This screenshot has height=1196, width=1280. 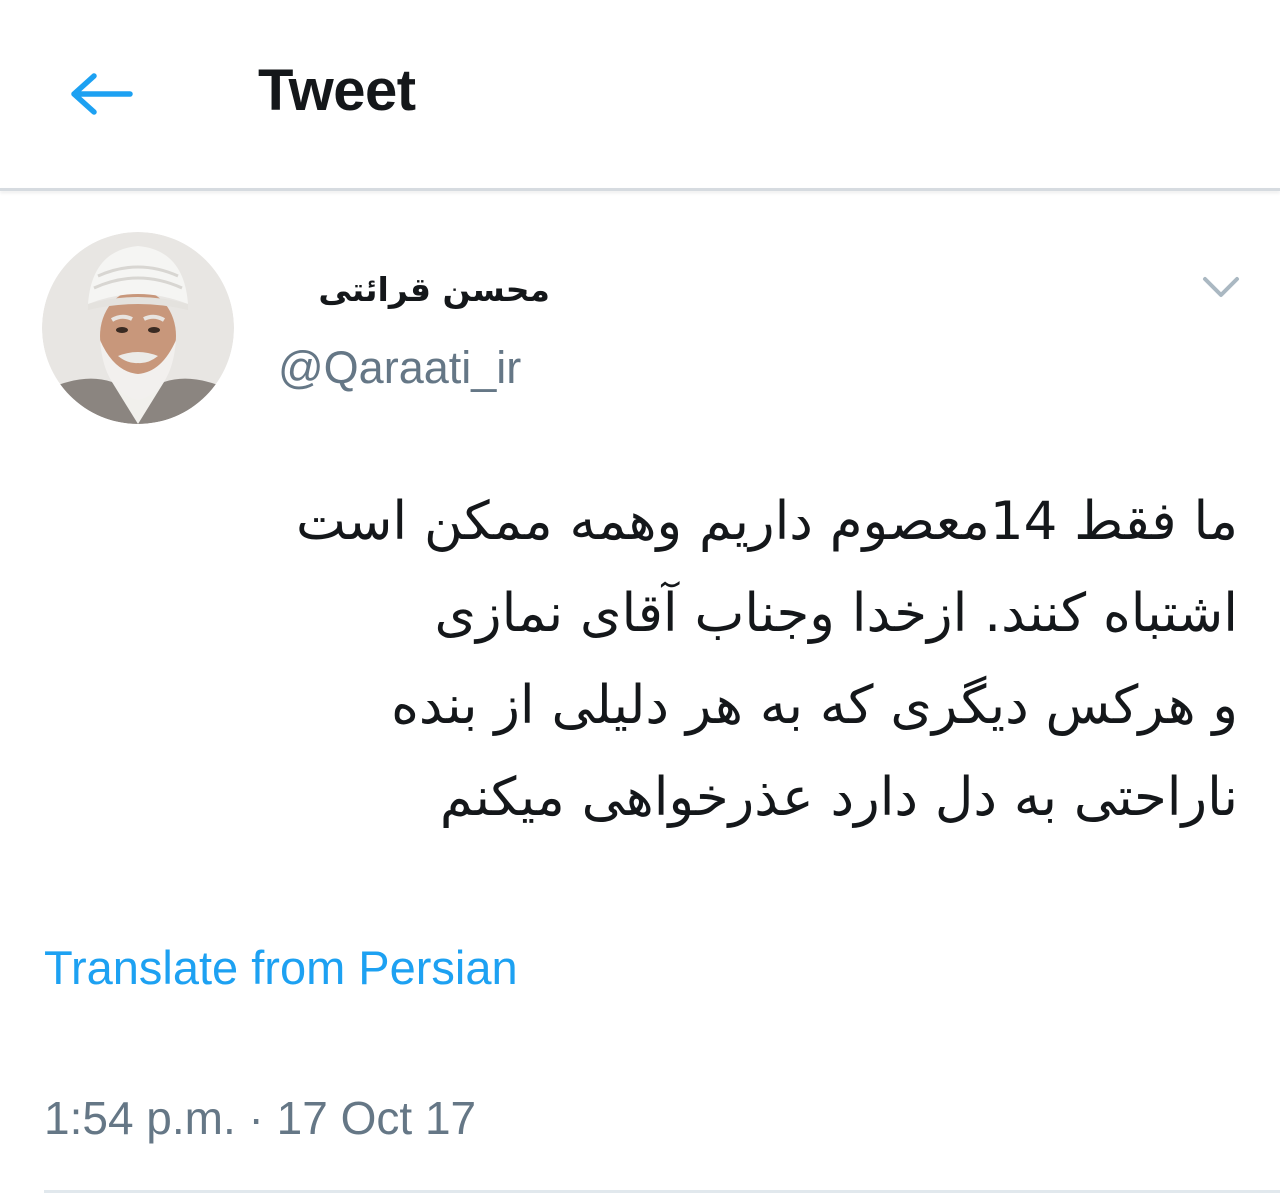 I want to click on back-button, so click(x=102, y=94).